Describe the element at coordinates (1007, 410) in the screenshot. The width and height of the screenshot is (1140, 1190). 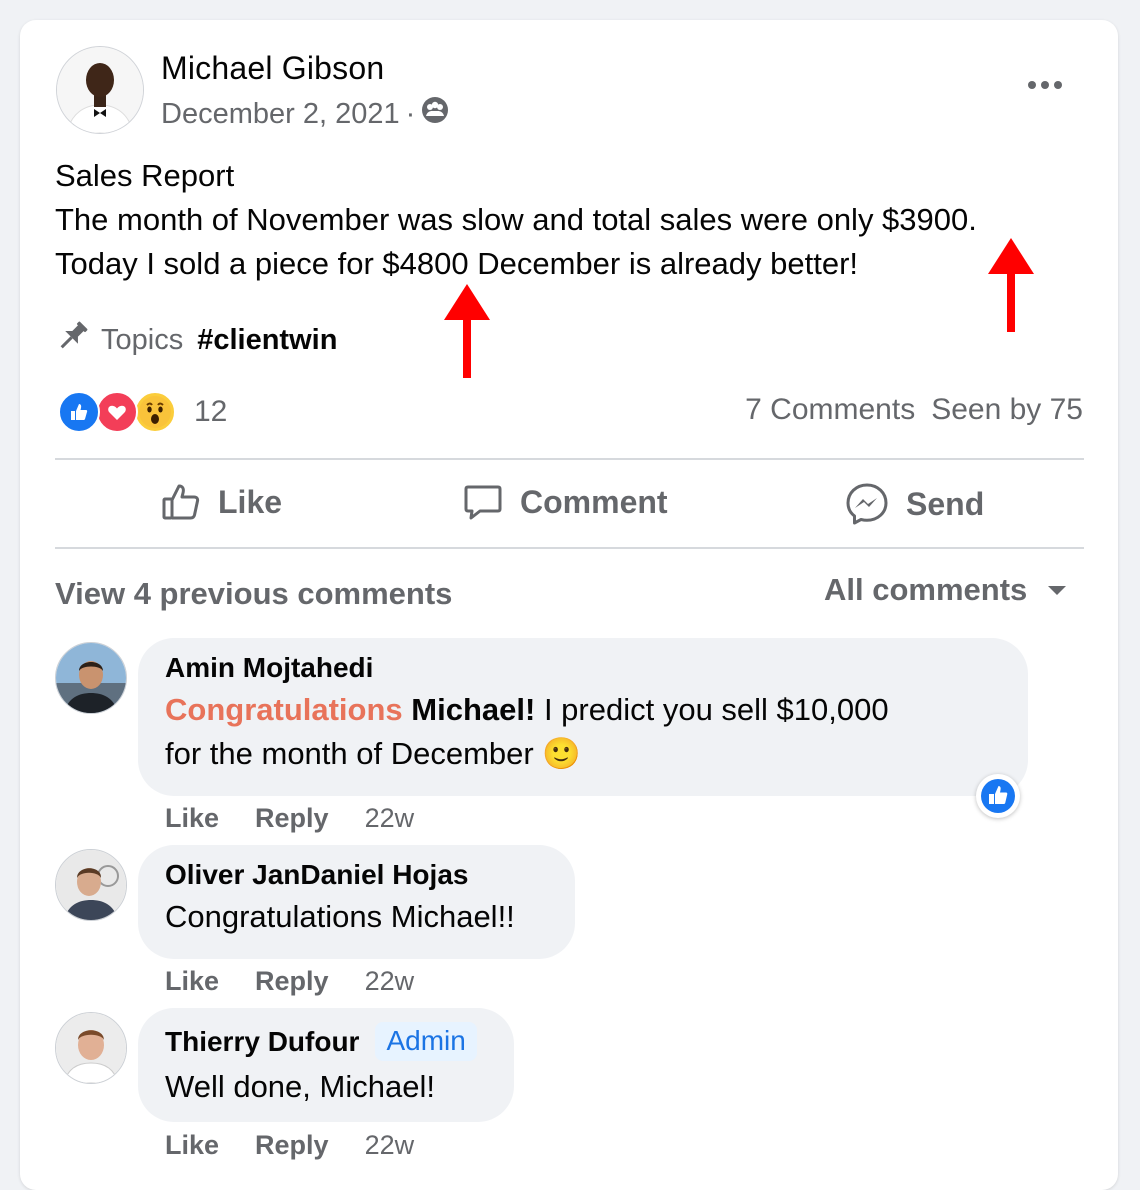
I see `seen-by-count: Seen by 75` at that location.